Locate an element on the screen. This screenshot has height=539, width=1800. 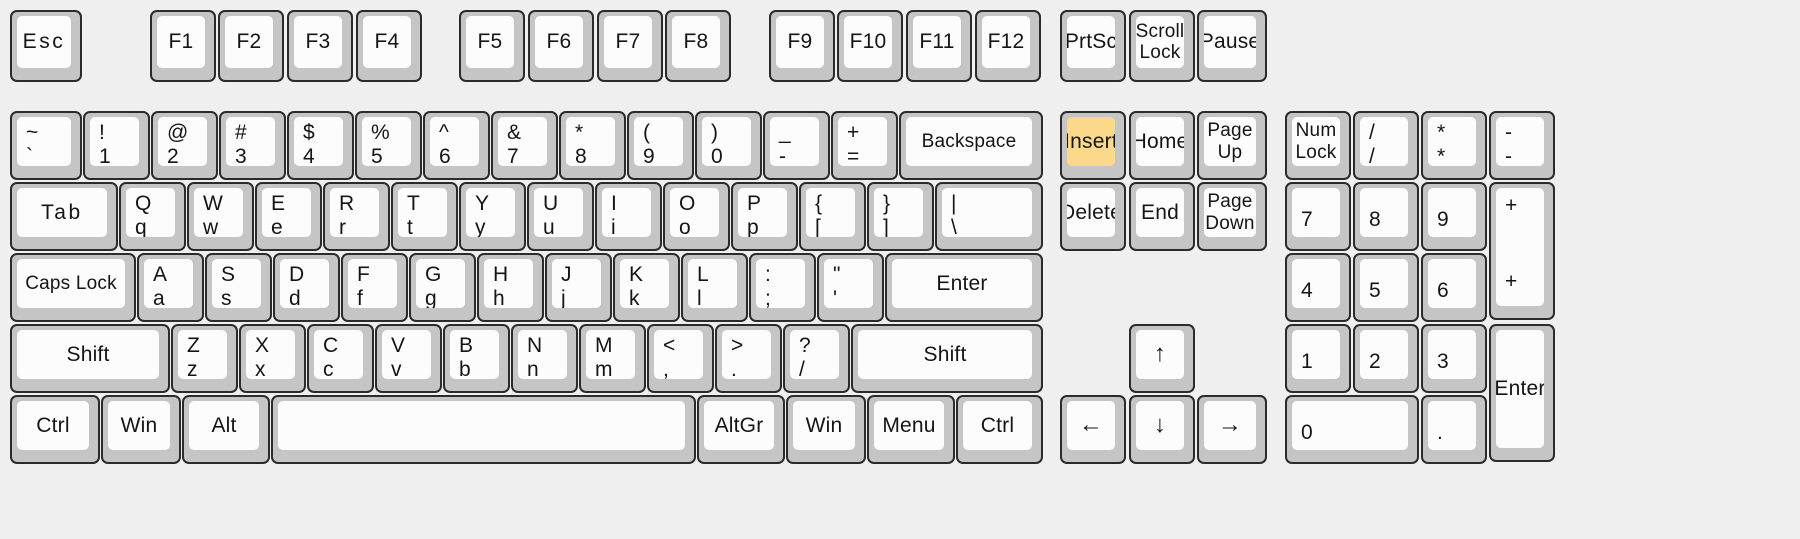
key-f5: F5 is located at coordinates (492, 46).